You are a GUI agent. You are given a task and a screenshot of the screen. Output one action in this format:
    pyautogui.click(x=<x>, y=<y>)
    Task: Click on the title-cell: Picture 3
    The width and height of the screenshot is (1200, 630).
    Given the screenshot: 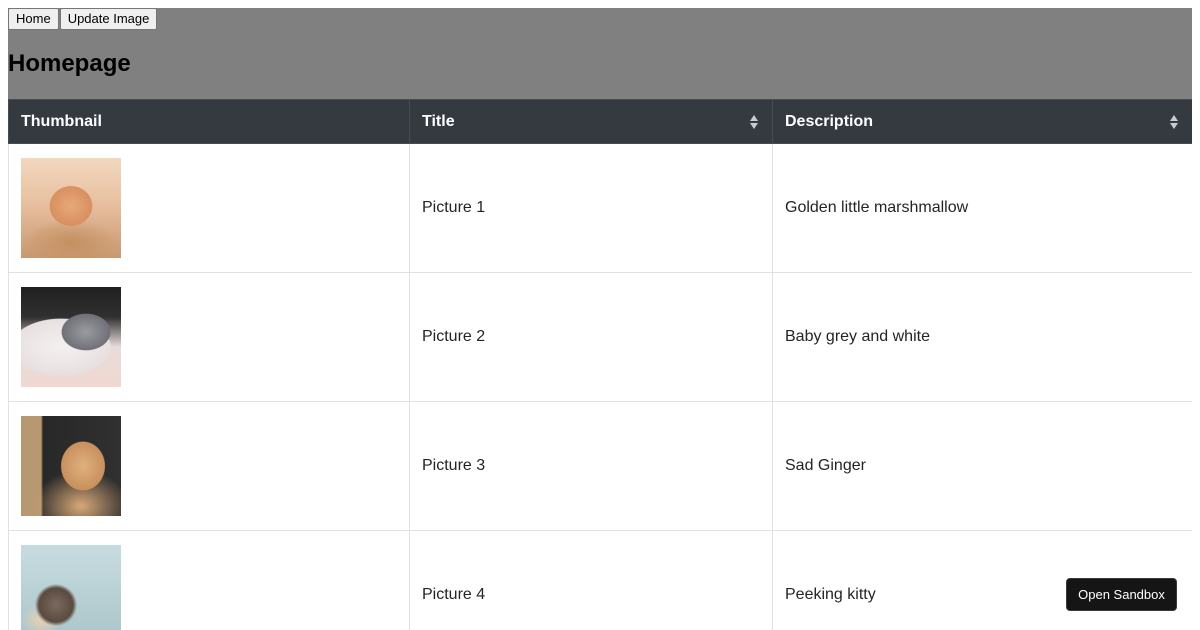 What is the action you would take?
    pyautogui.click(x=591, y=466)
    